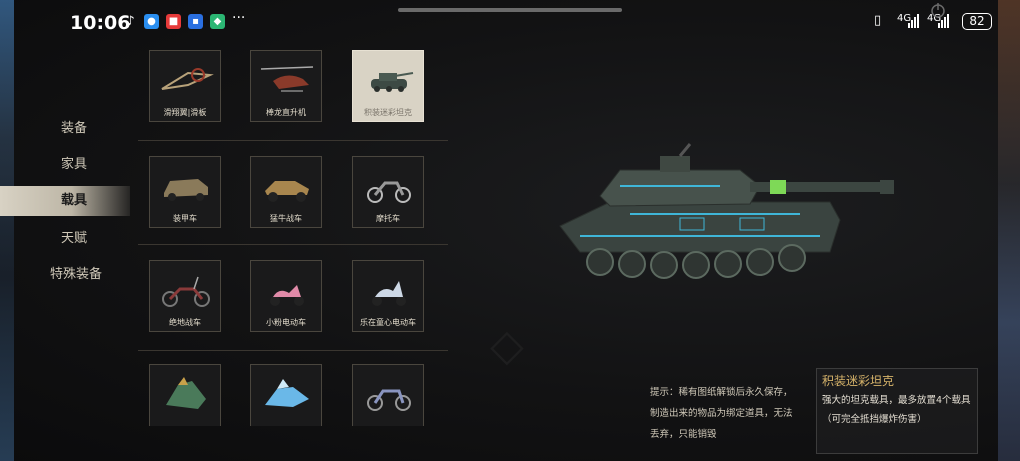 The width and height of the screenshot is (1020, 461). I want to click on grid-item-label: 小粉电动车, so click(286, 322).